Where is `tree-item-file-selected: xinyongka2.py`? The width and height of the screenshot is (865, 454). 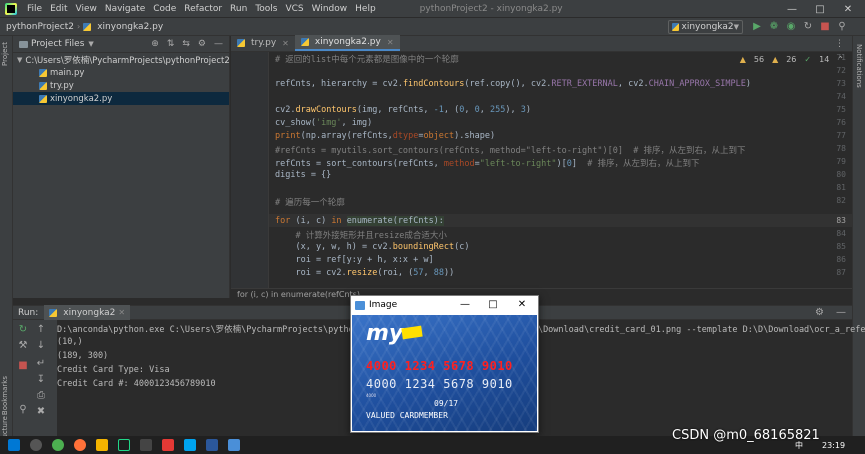
tree-item-file-selected: xinyongka2.py is located at coordinates (121, 98).